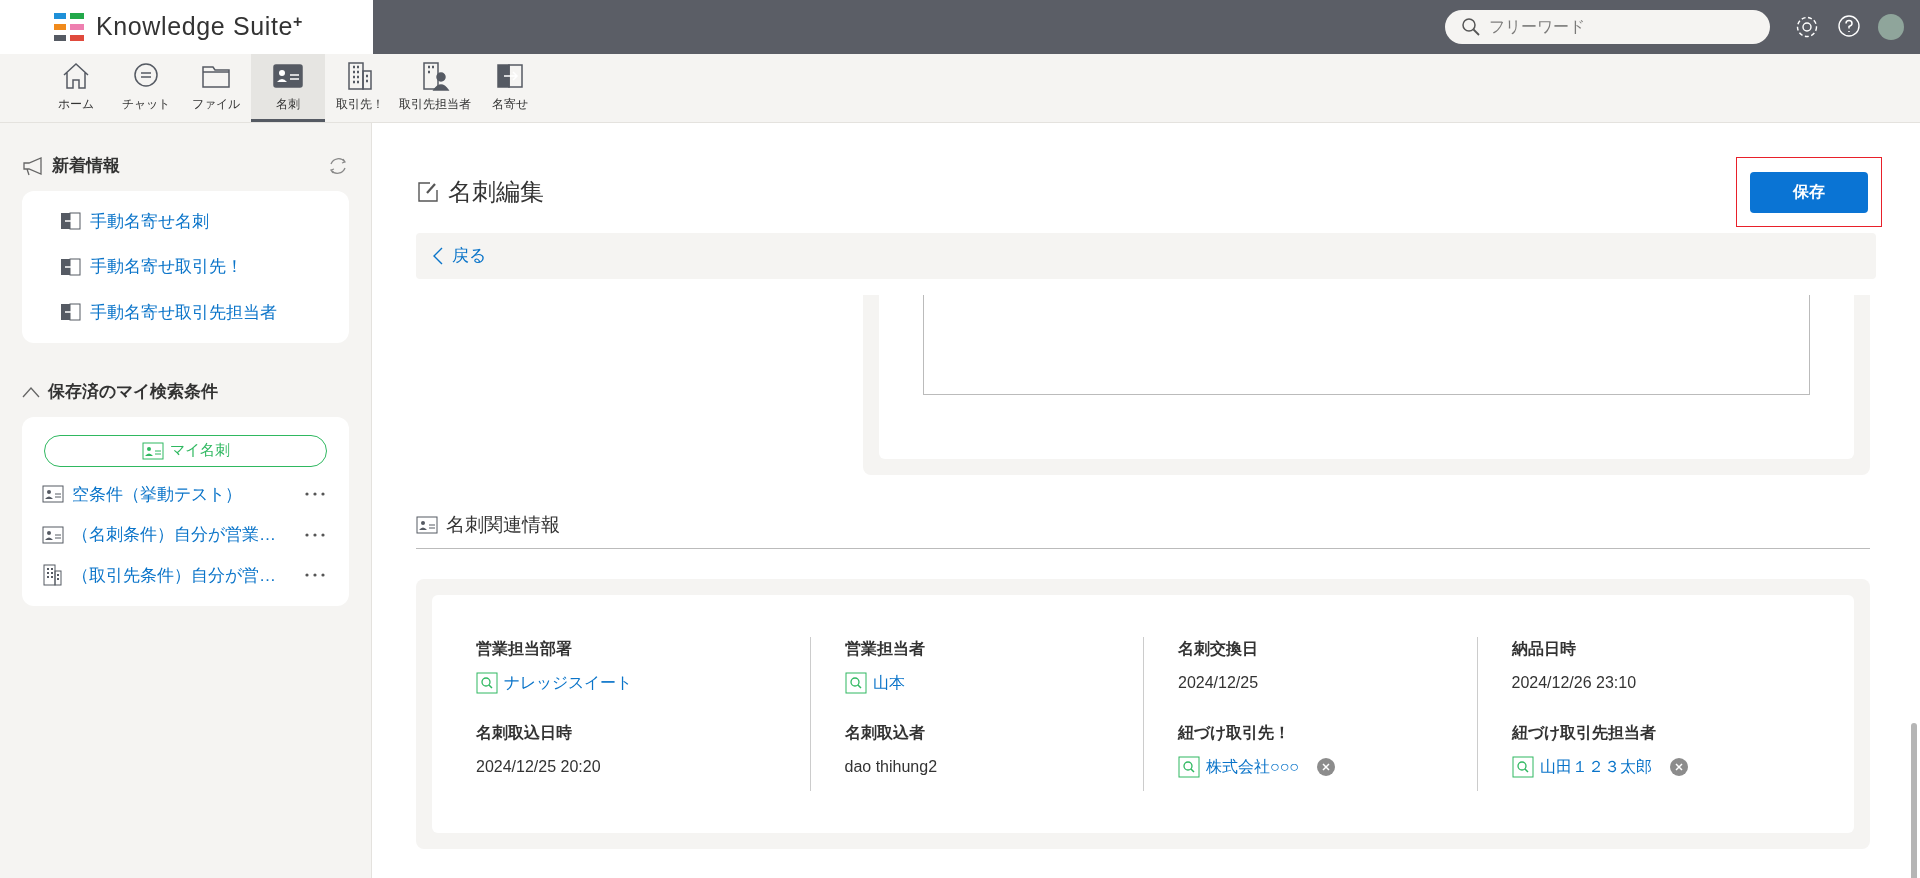 This screenshot has width=1920, height=878. What do you see at coordinates (86, 166) in the screenshot?
I see `section-title: 新着情報` at bounding box center [86, 166].